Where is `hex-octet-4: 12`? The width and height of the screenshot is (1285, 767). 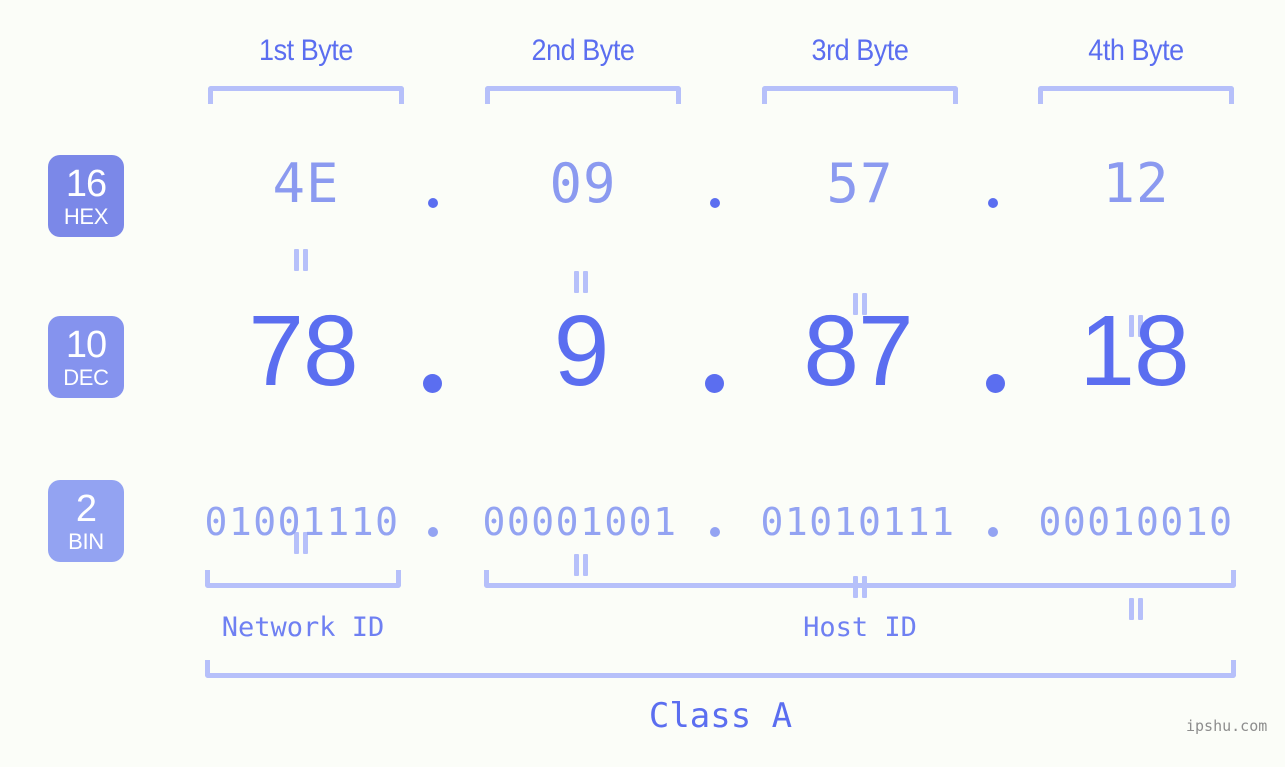 hex-octet-4: 12 is located at coordinates (1136, 183).